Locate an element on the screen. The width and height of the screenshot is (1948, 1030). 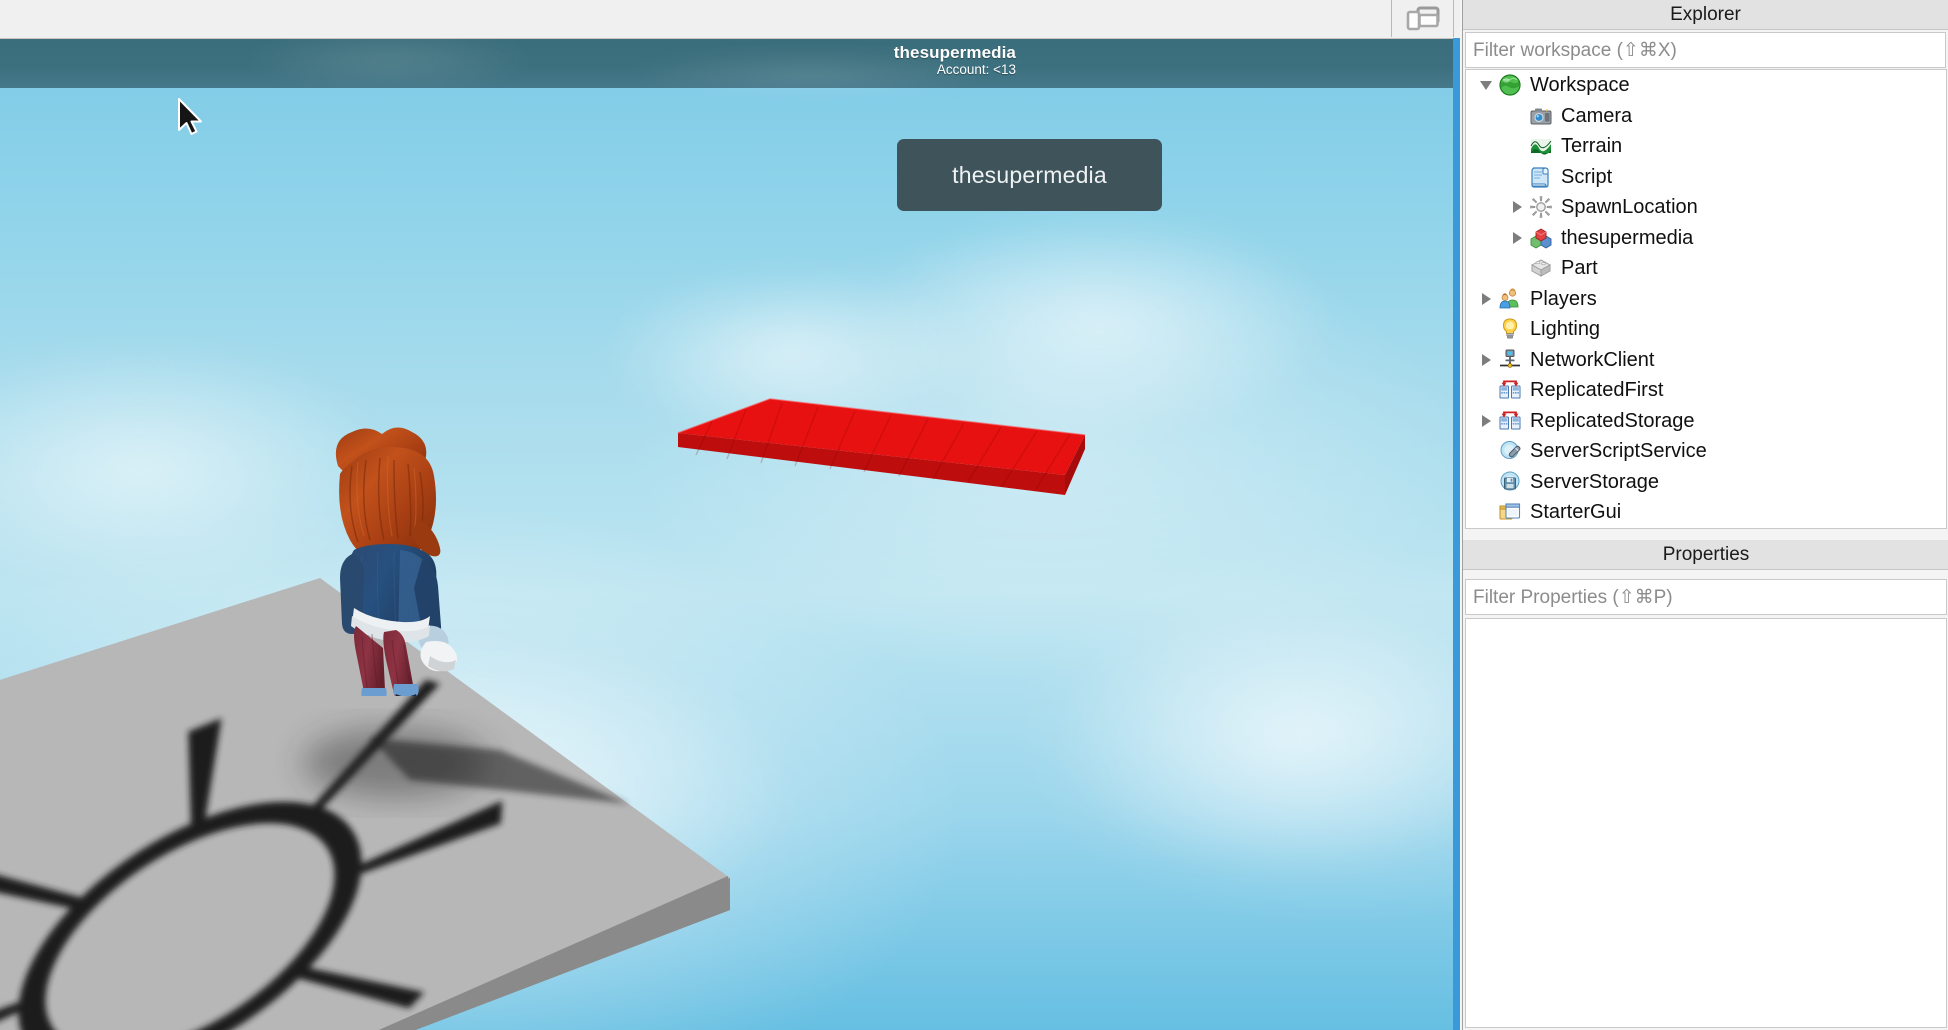
explorer-item-label: SpawnLocation is located at coordinates (1629, 207).